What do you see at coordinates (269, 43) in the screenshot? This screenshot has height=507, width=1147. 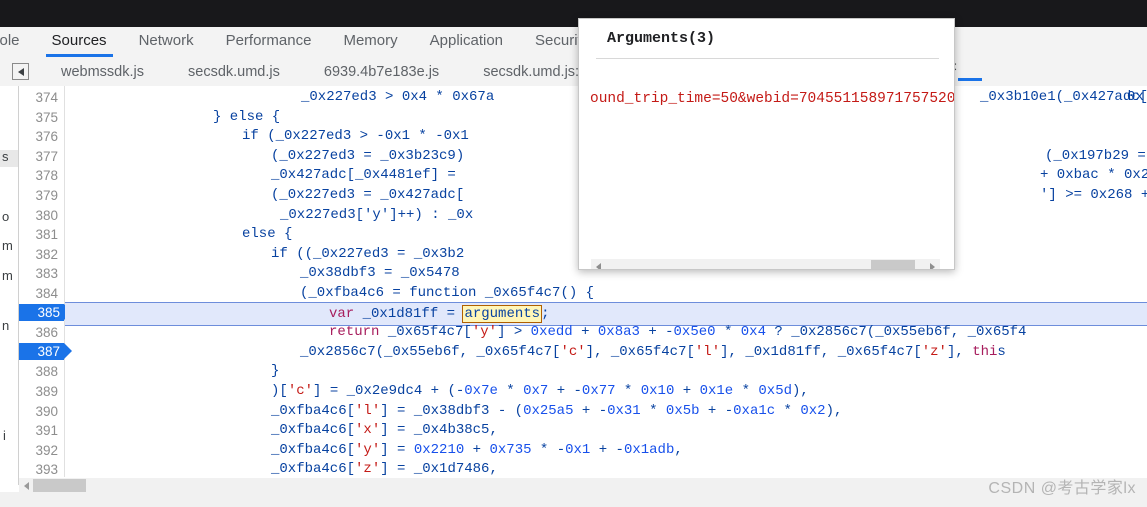 I see `tab-performance: Performance` at bounding box center [269, 43].